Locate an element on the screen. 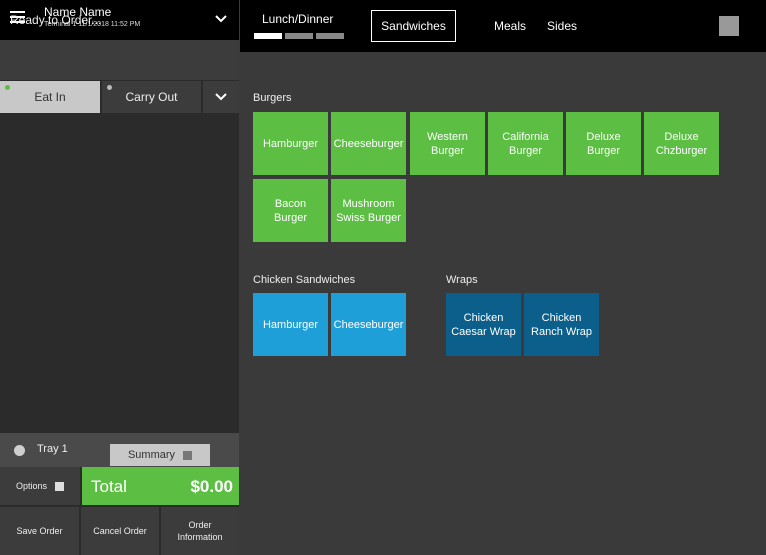 The height and width of the screenshot is (555, 766). category-sandwiches: Sandwiches is located at coordinates (413, 26).